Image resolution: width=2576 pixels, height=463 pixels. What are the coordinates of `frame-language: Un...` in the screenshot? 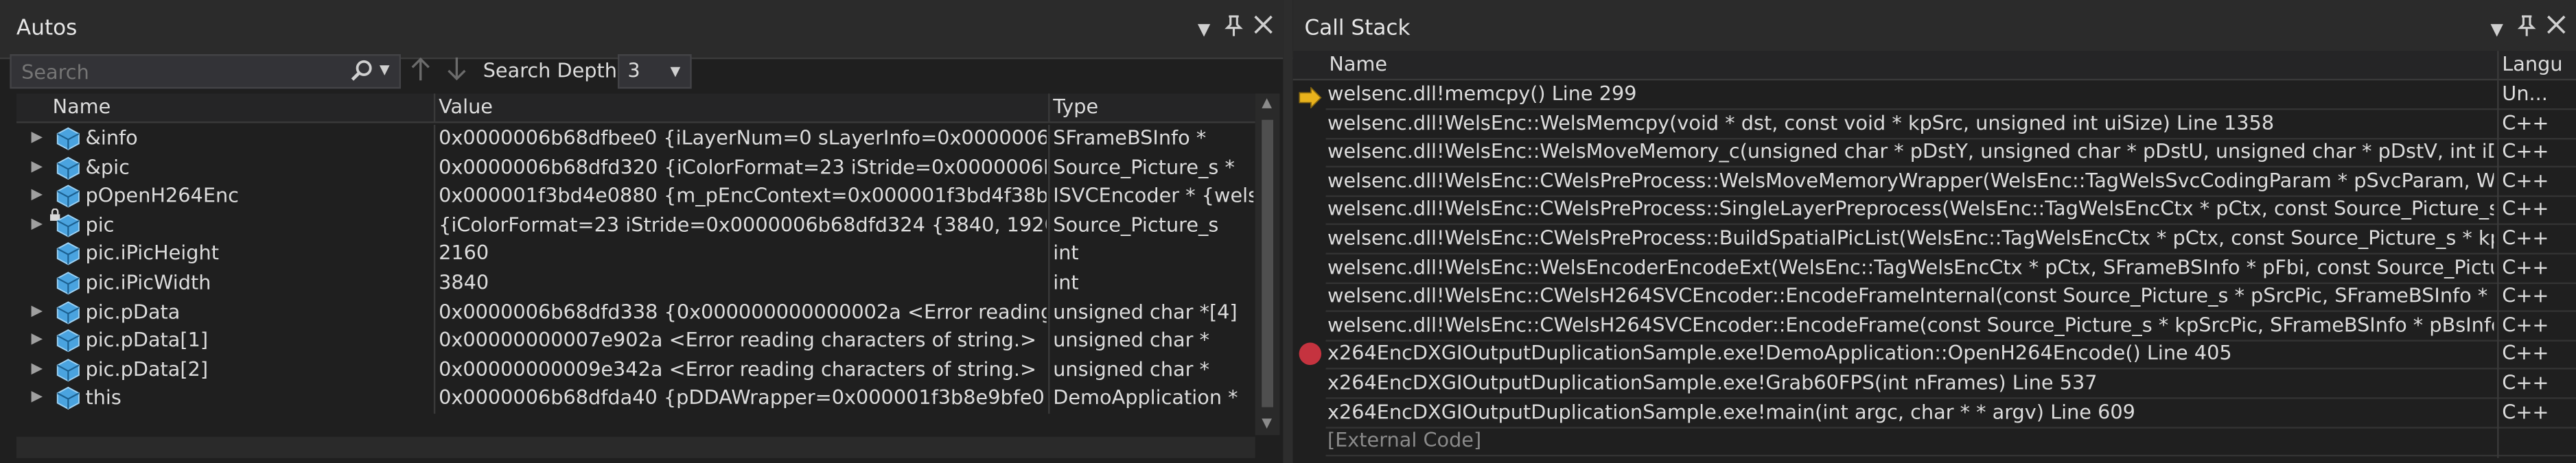 It's located at (2525, 94).